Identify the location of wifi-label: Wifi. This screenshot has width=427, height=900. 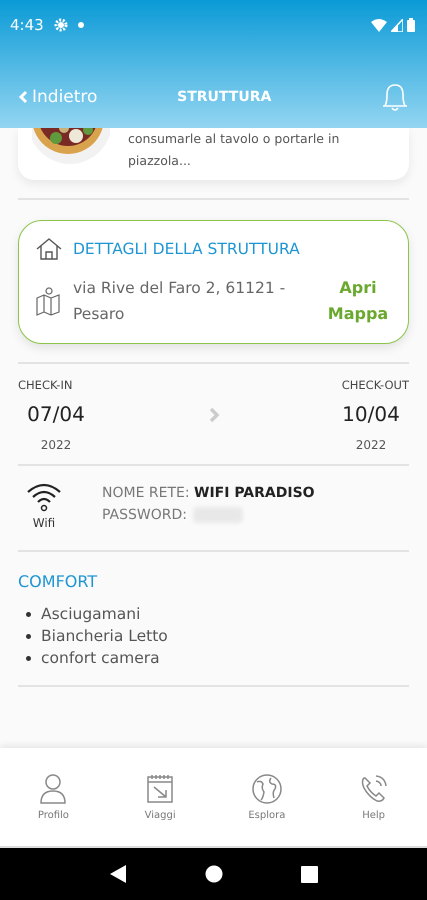
(44, 523).